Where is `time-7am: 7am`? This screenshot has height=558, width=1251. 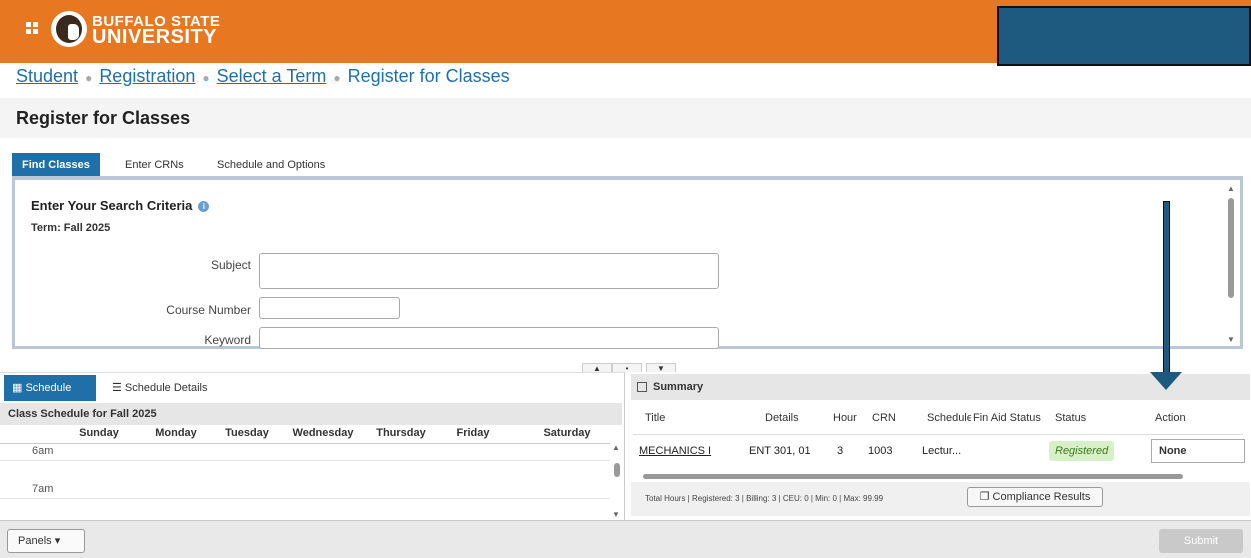 time-7am: 7am is located at coordinates (43, 489).